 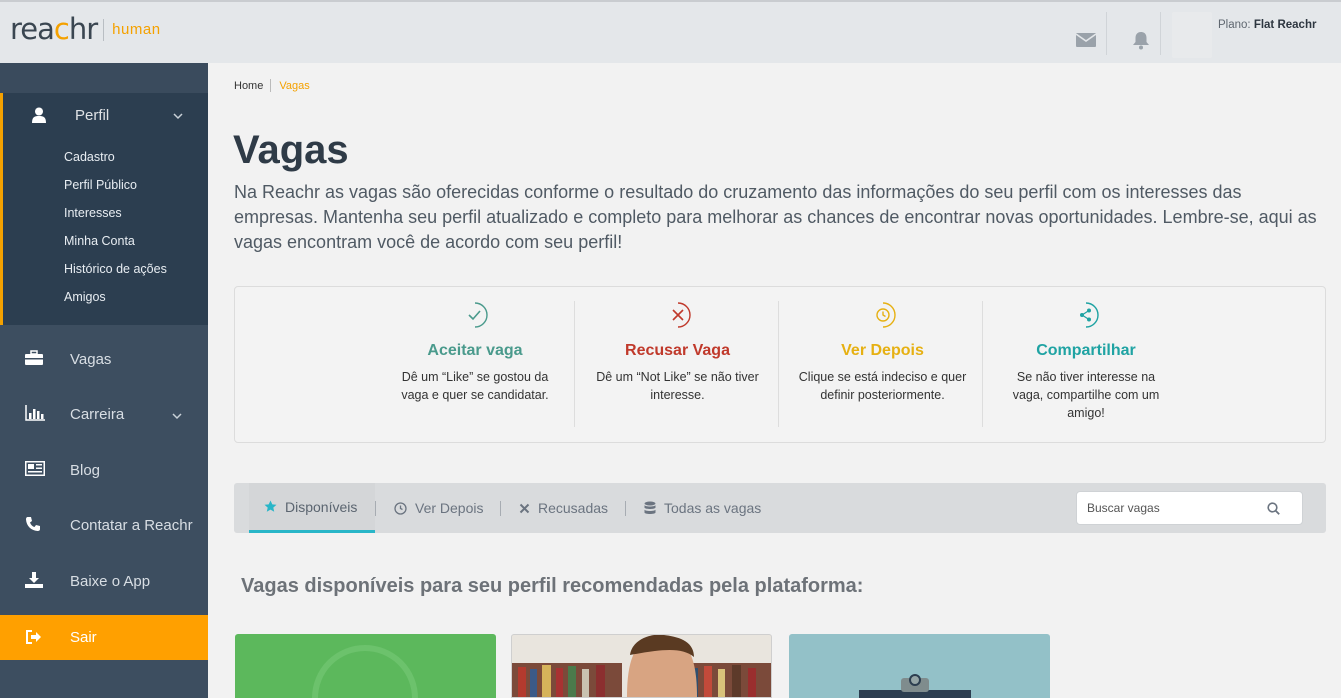 I want to click on job-card-photo, so click(x=641, y=666).